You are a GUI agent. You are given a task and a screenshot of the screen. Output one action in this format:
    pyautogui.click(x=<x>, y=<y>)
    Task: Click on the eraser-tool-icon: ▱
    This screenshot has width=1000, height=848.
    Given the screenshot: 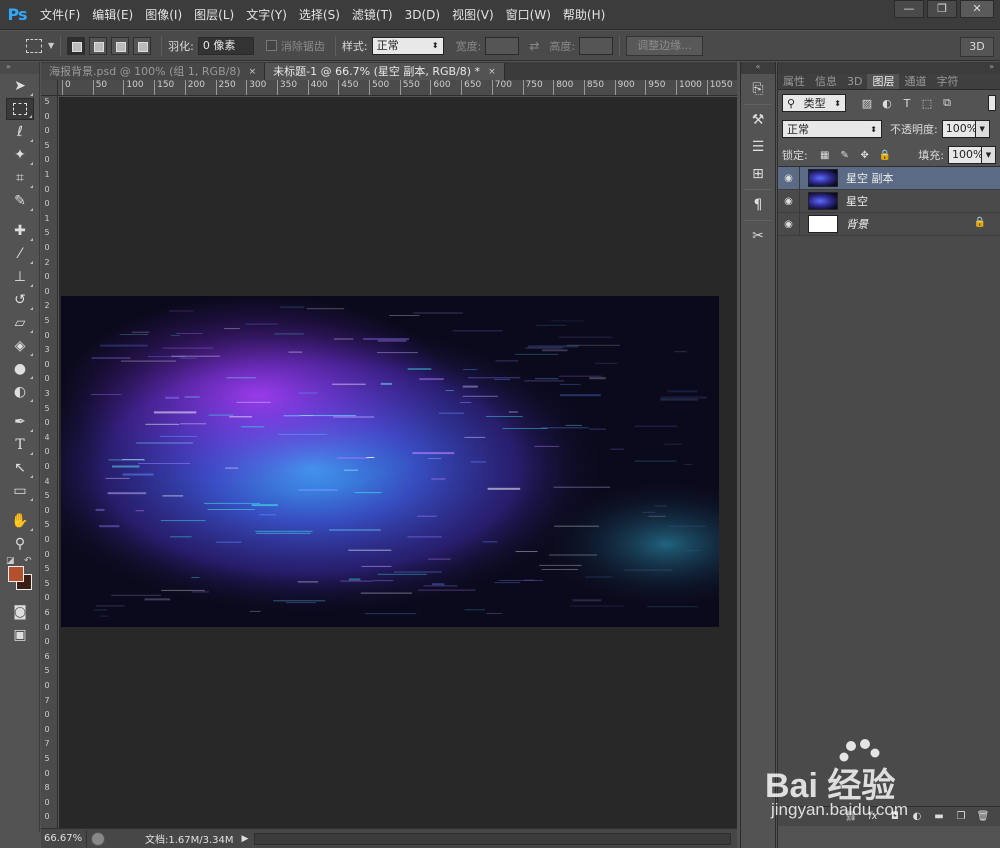 What is the action you would take?
    pyautogui.click(x=20, y=323)
    